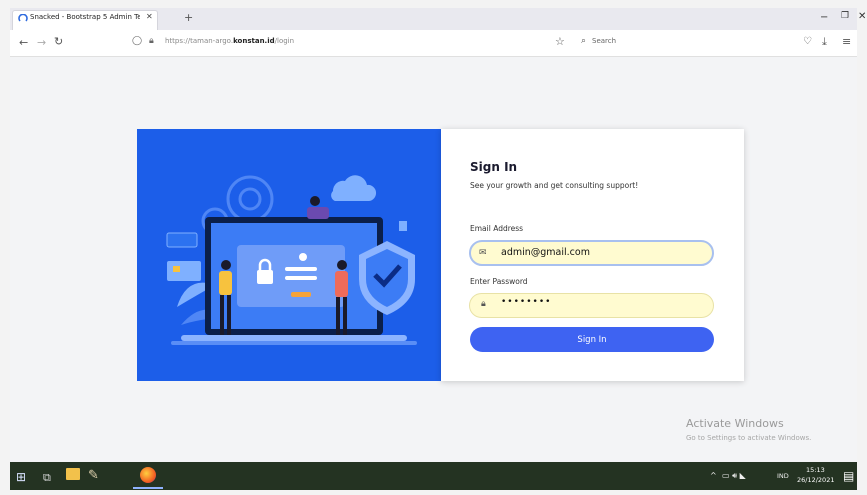 The height and width of the screenshot is (495, 867). Describe the element at coordinates (713, 475) in the screenshot. I see `tray-expand-icon: ^` at that location.